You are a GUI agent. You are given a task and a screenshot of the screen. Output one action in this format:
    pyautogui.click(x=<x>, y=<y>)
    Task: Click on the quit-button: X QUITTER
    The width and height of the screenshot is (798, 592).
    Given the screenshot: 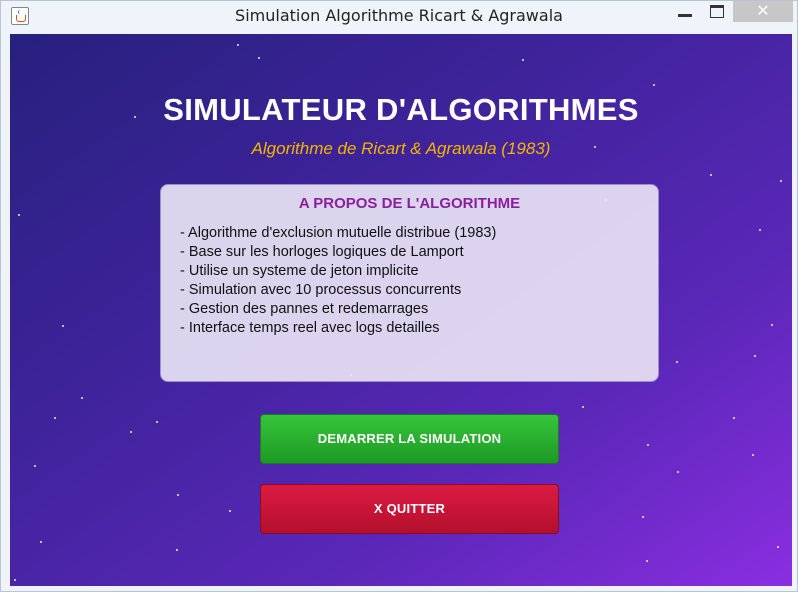 What is the action you would take?
    pyautogui.click(x=409, y=509)
    